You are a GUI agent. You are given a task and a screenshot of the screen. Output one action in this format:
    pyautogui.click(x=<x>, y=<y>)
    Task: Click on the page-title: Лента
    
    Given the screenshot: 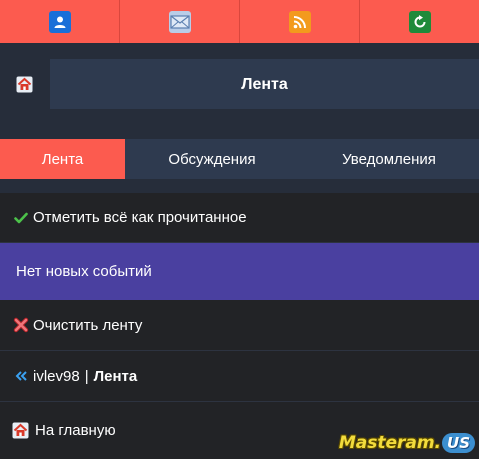 What is the action you would take?
    pyautogui.click(x=264, y=84)
    